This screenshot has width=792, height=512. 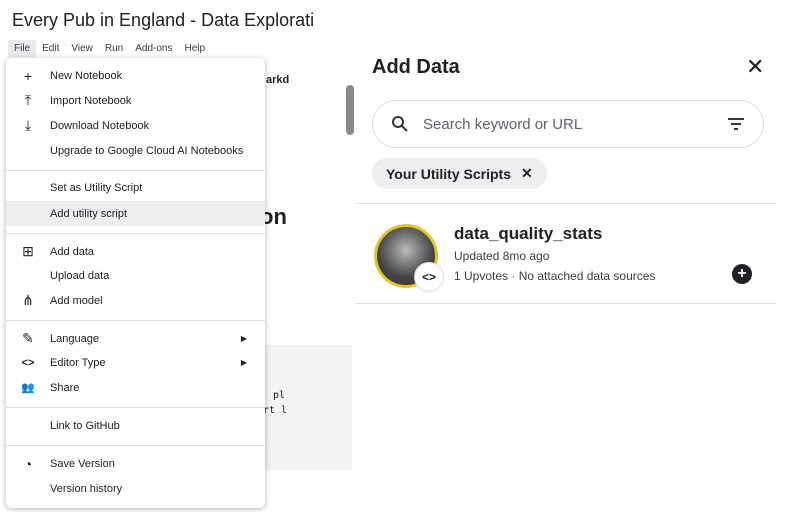 I want to click on script-meta: 1 Upvotes · No attached data sources, so click(x=555, y=276).